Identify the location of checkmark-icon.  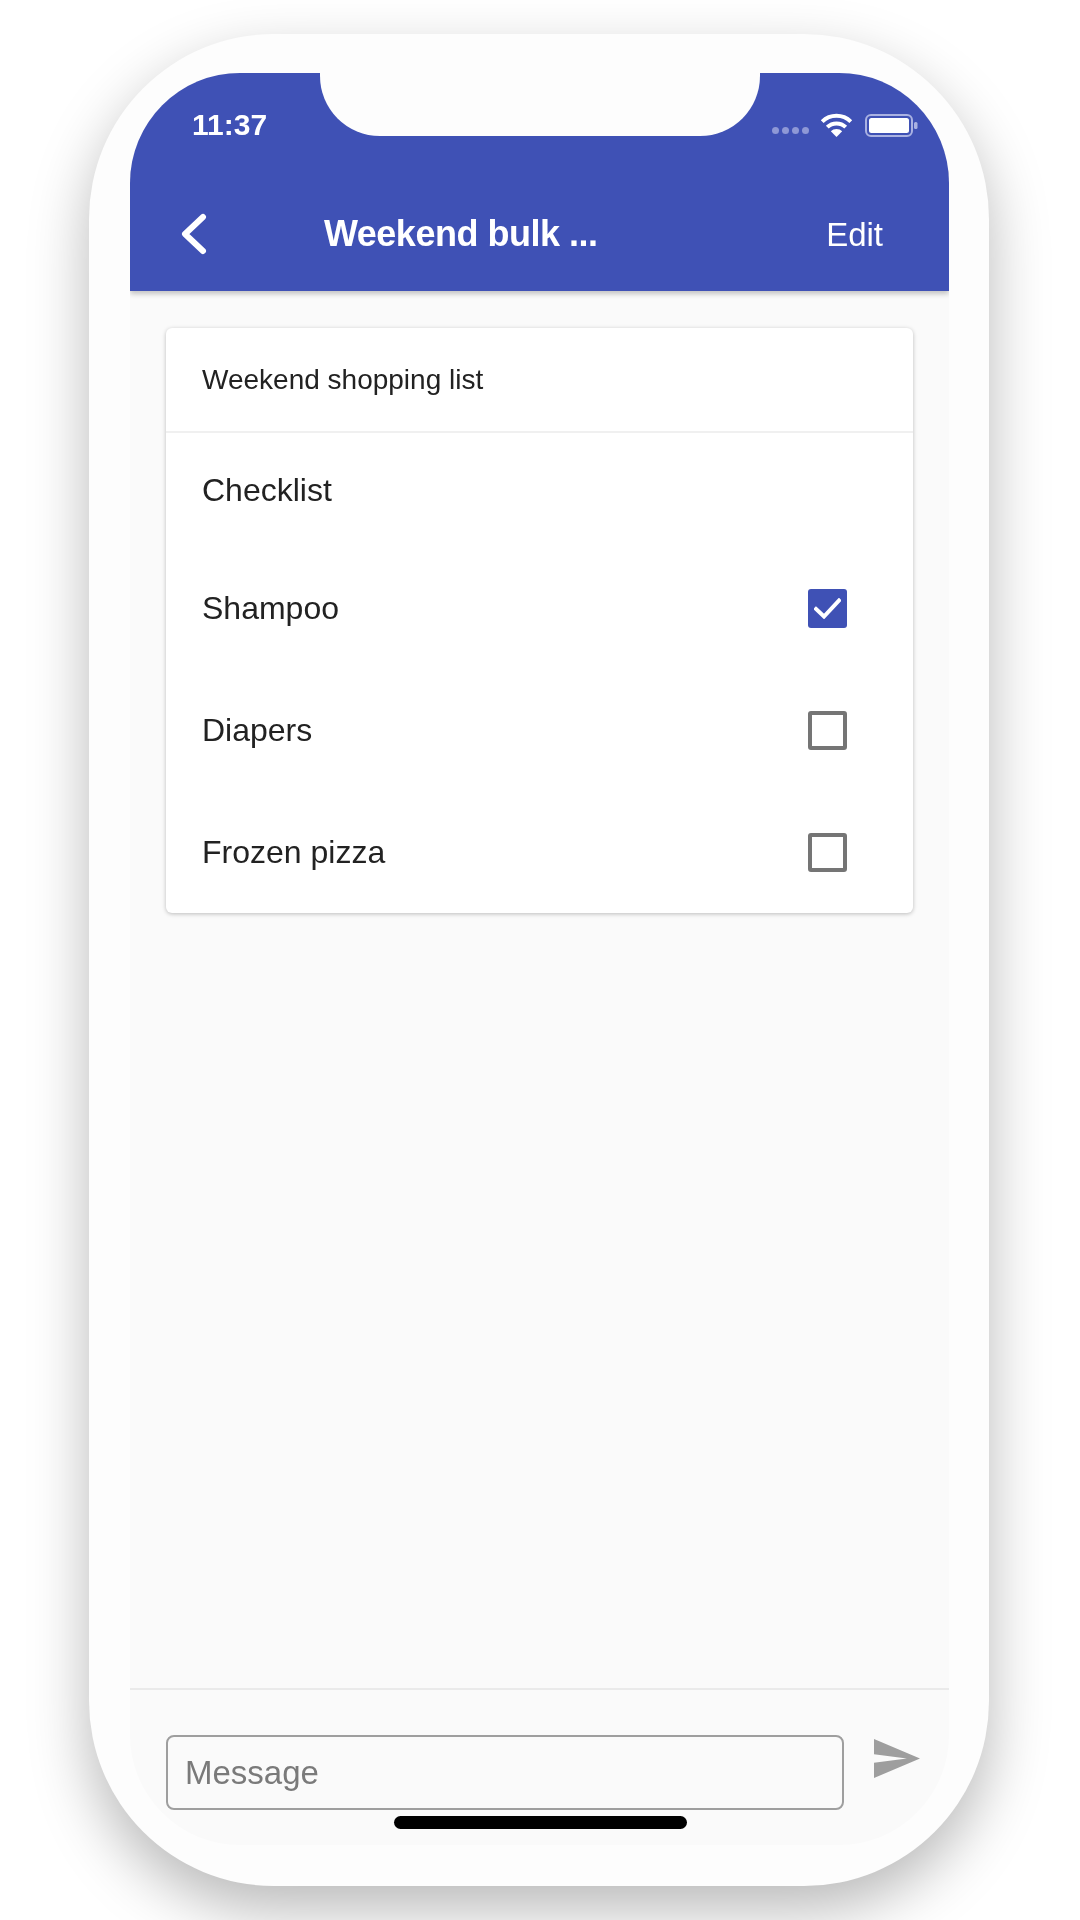
(827, 608).